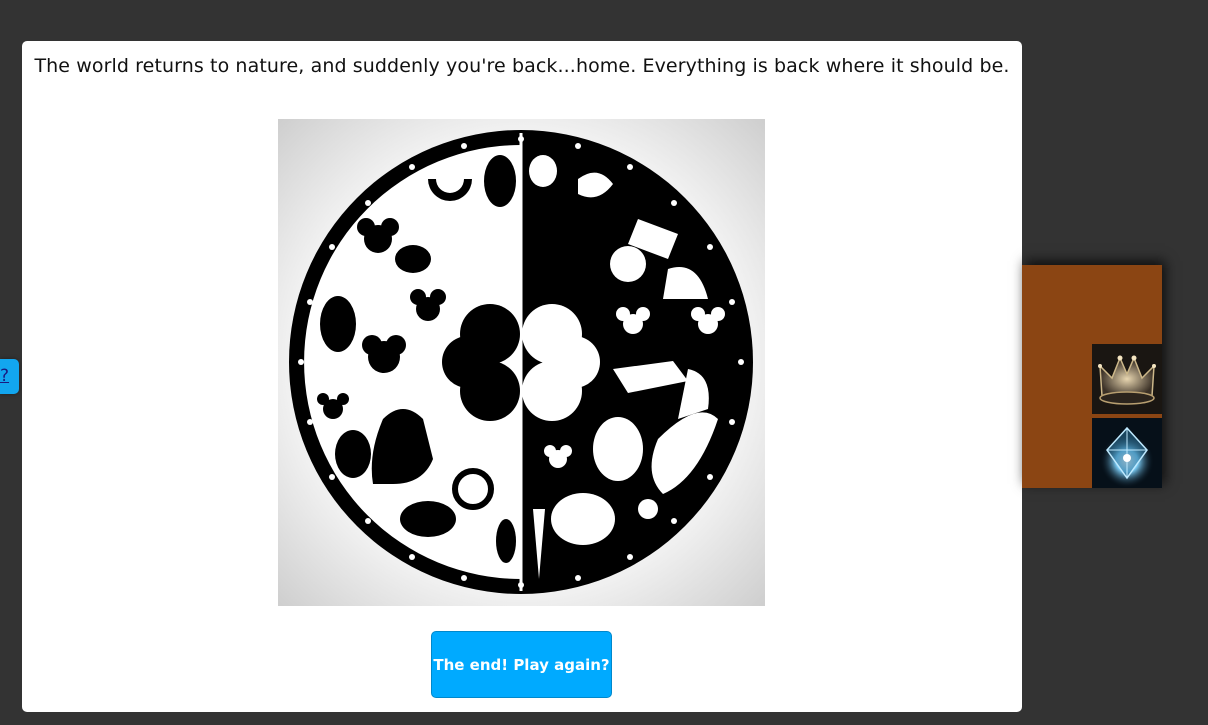 The image size is (1208, 725). What do you see at coordinates (9, 376) in the screenshot?
I see `help-tab: ?` at bounding box center [9, 376].